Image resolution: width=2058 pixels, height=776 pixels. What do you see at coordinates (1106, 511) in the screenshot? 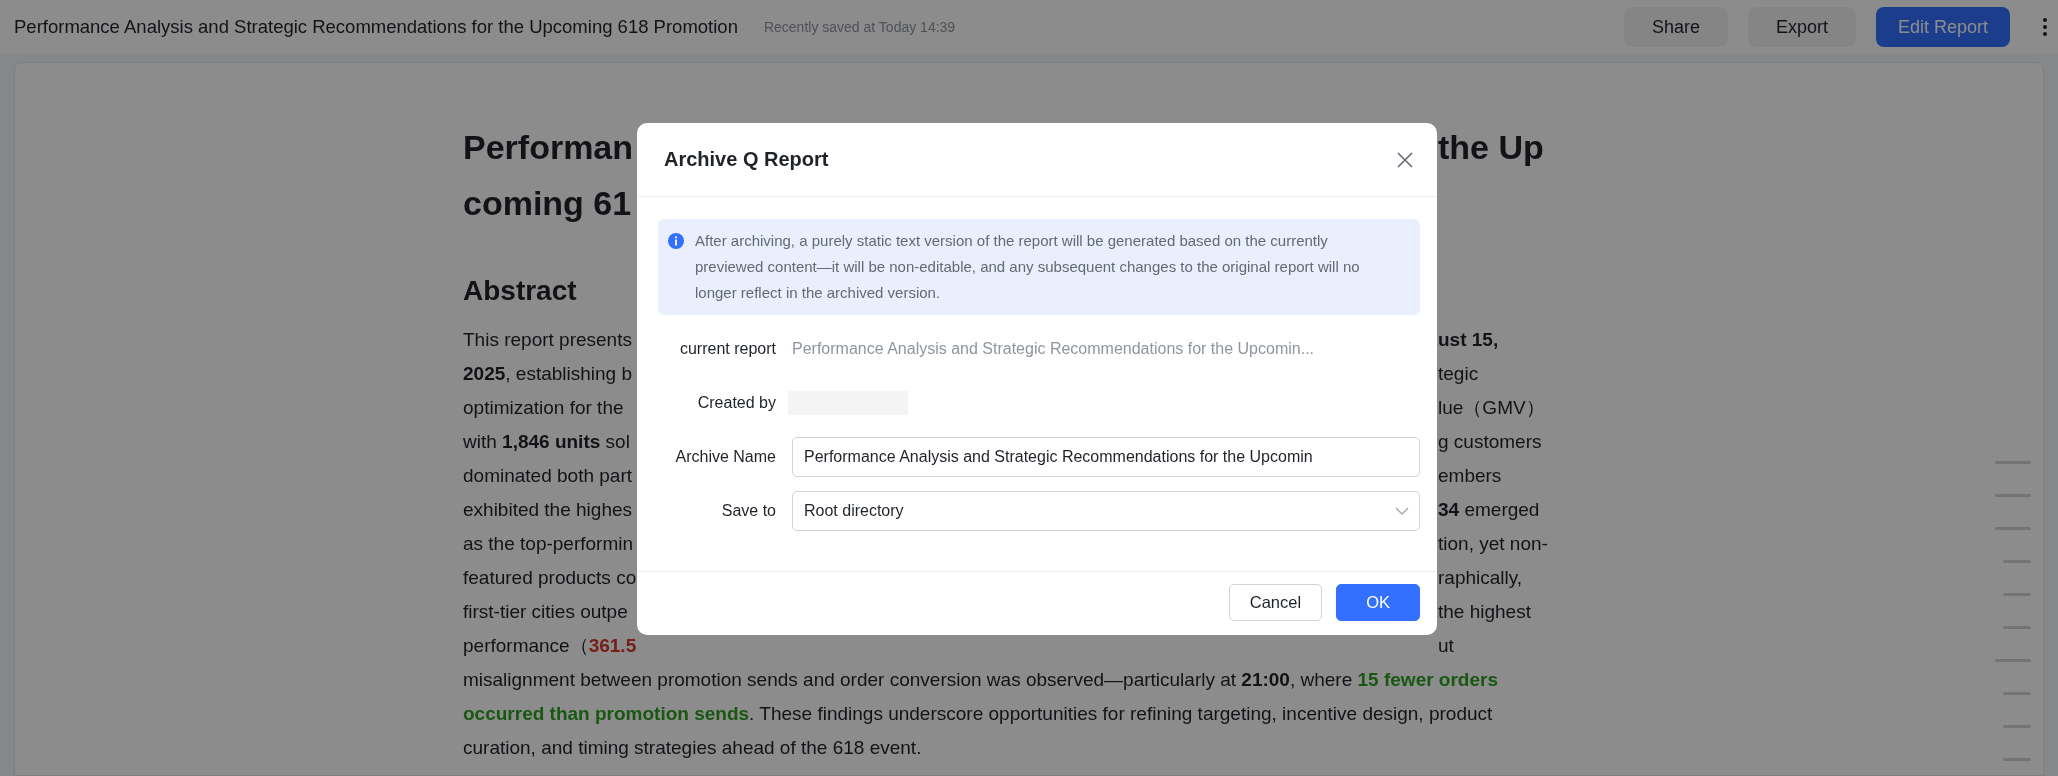
I see `select-field: Root directory` at bounding box center [1106, 511].